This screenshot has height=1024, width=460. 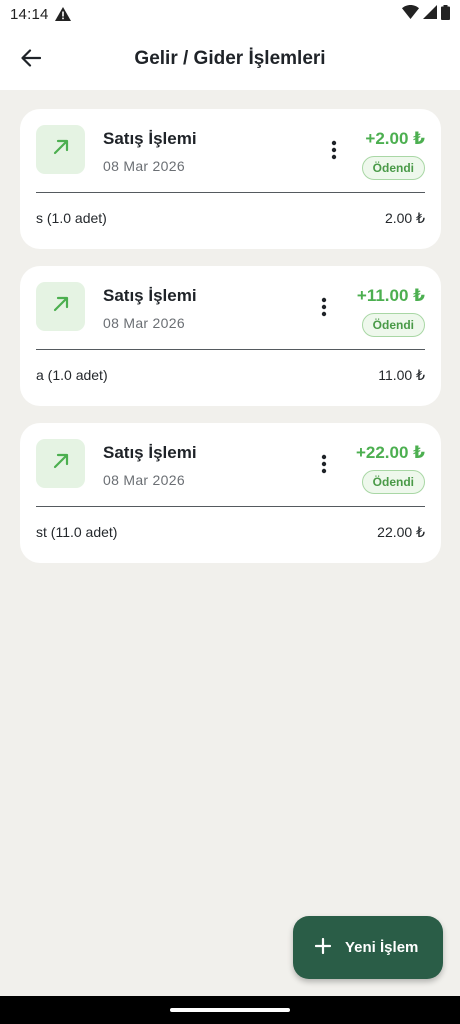 I want to click on status-bar: 14:14, so click(x=230, y=14).